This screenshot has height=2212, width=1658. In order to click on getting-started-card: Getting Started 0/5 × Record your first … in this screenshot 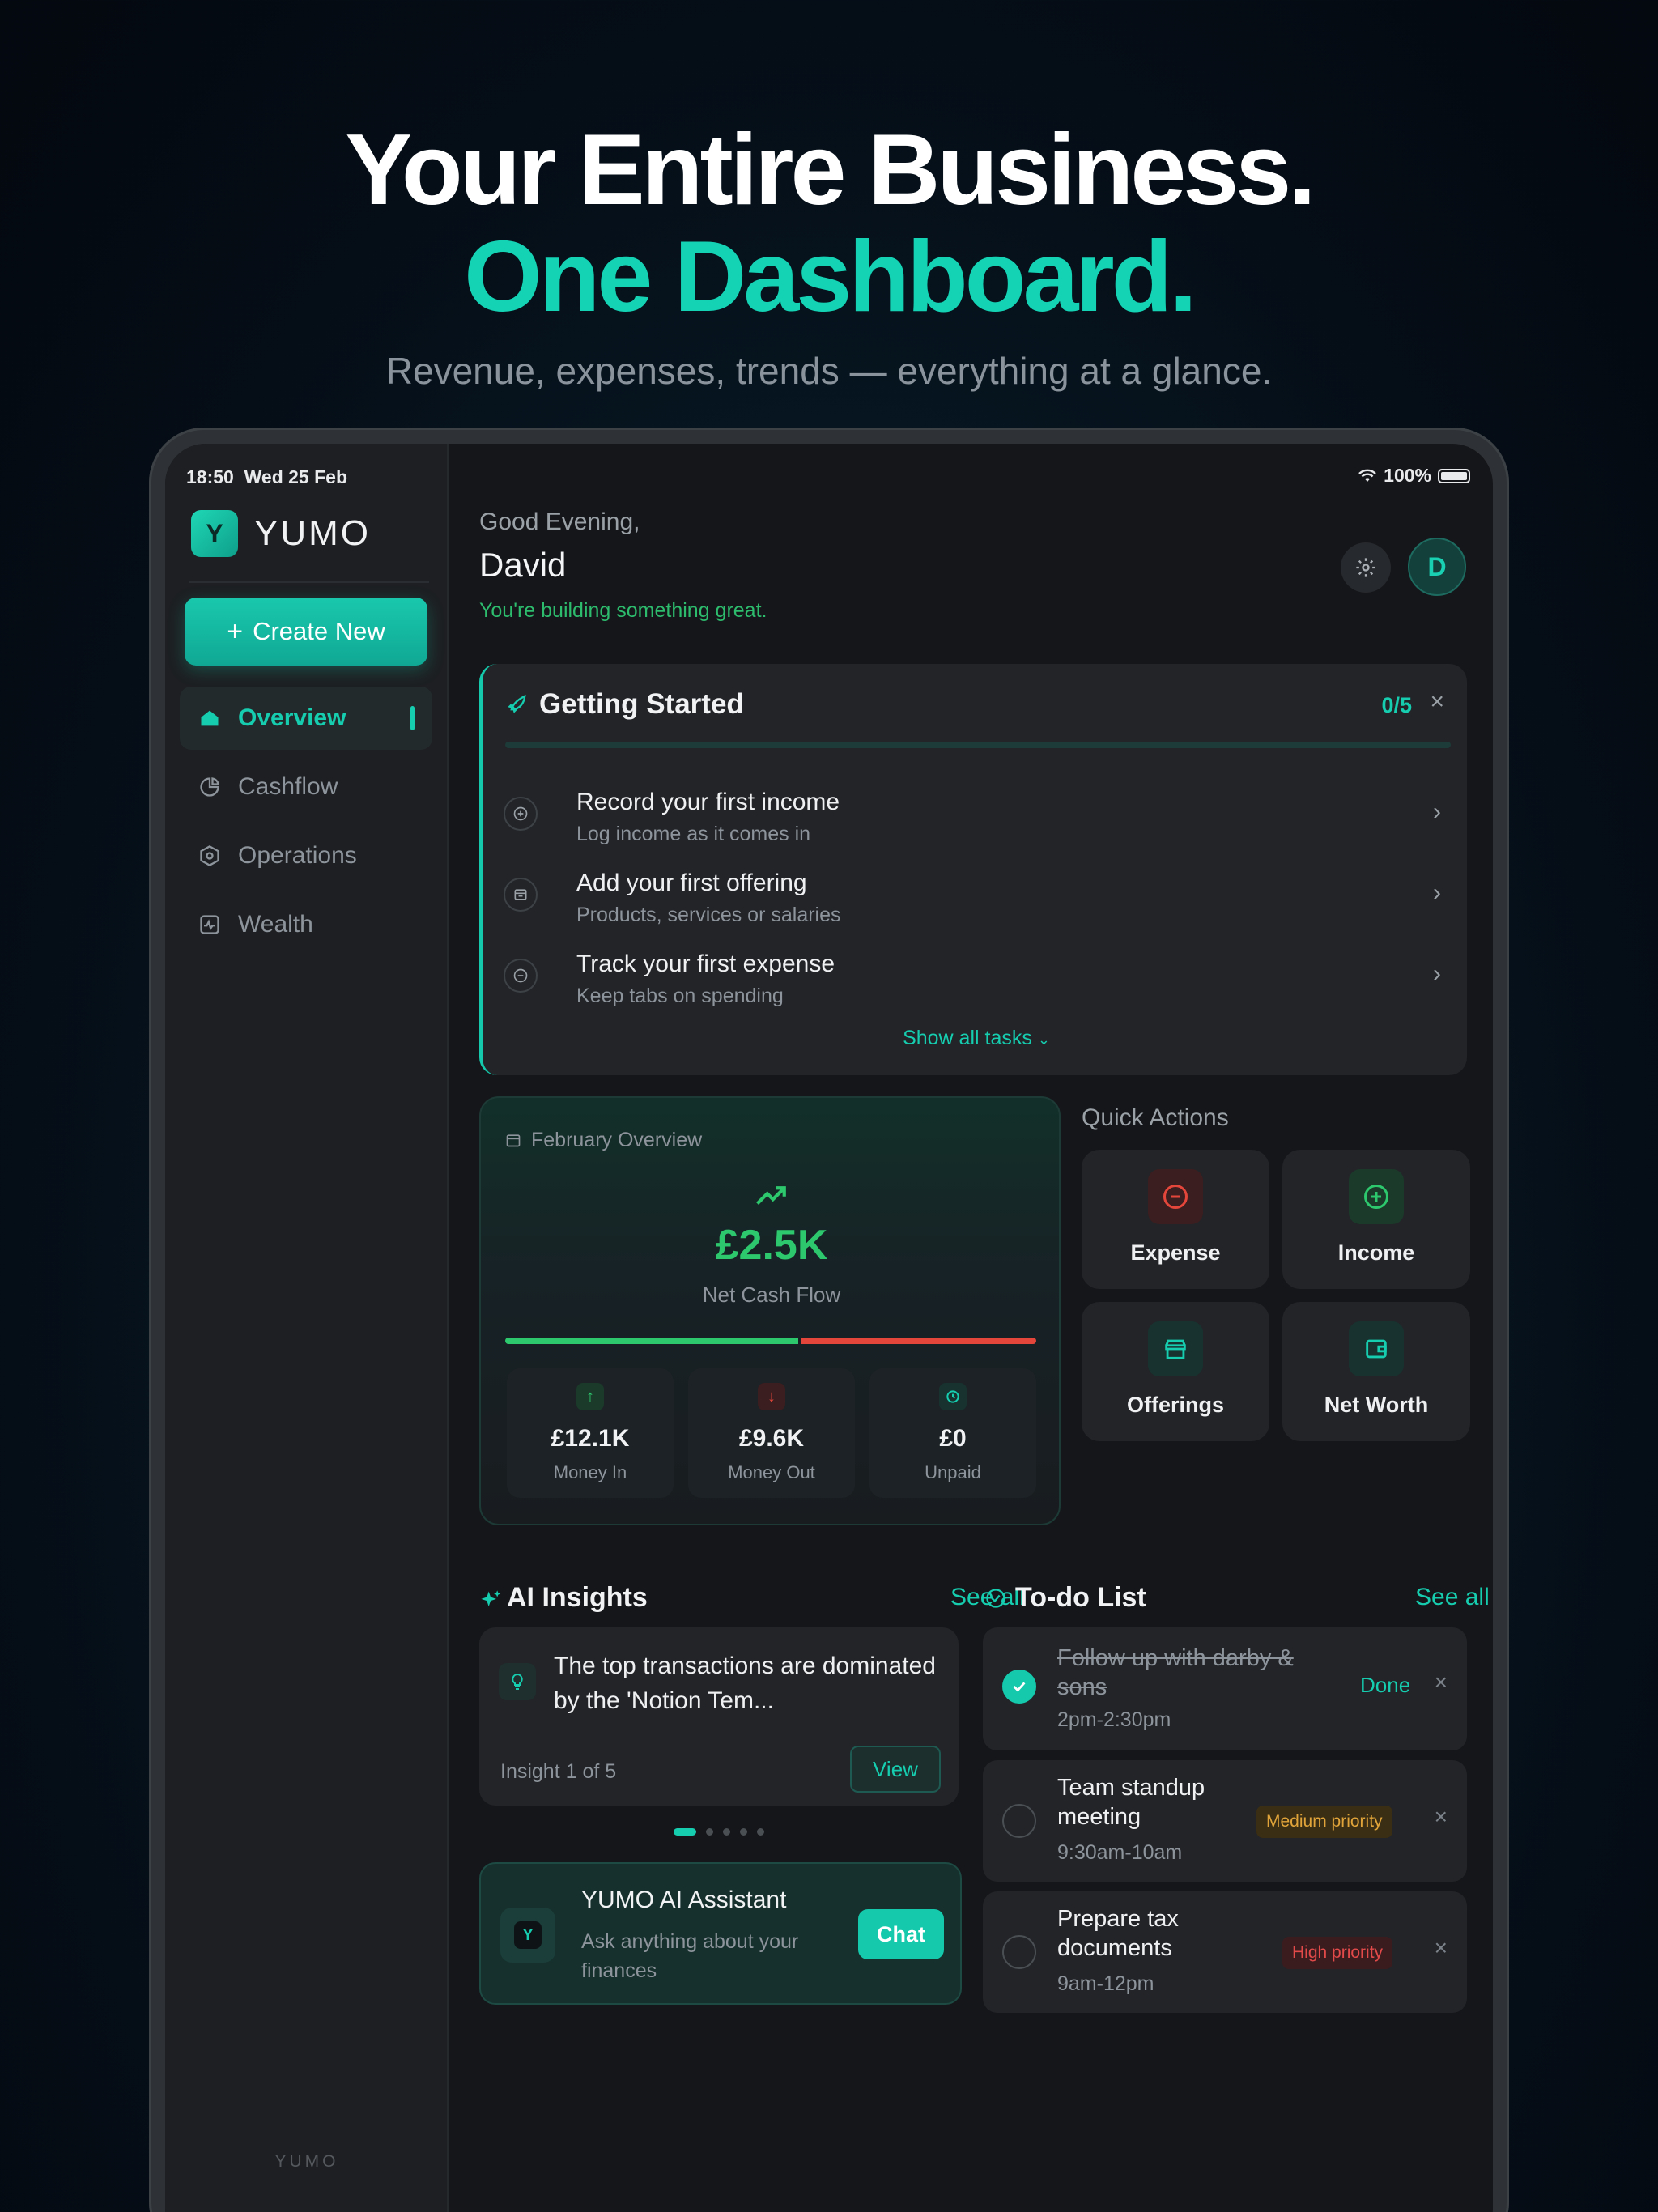, I will do `click(973, 869)`.